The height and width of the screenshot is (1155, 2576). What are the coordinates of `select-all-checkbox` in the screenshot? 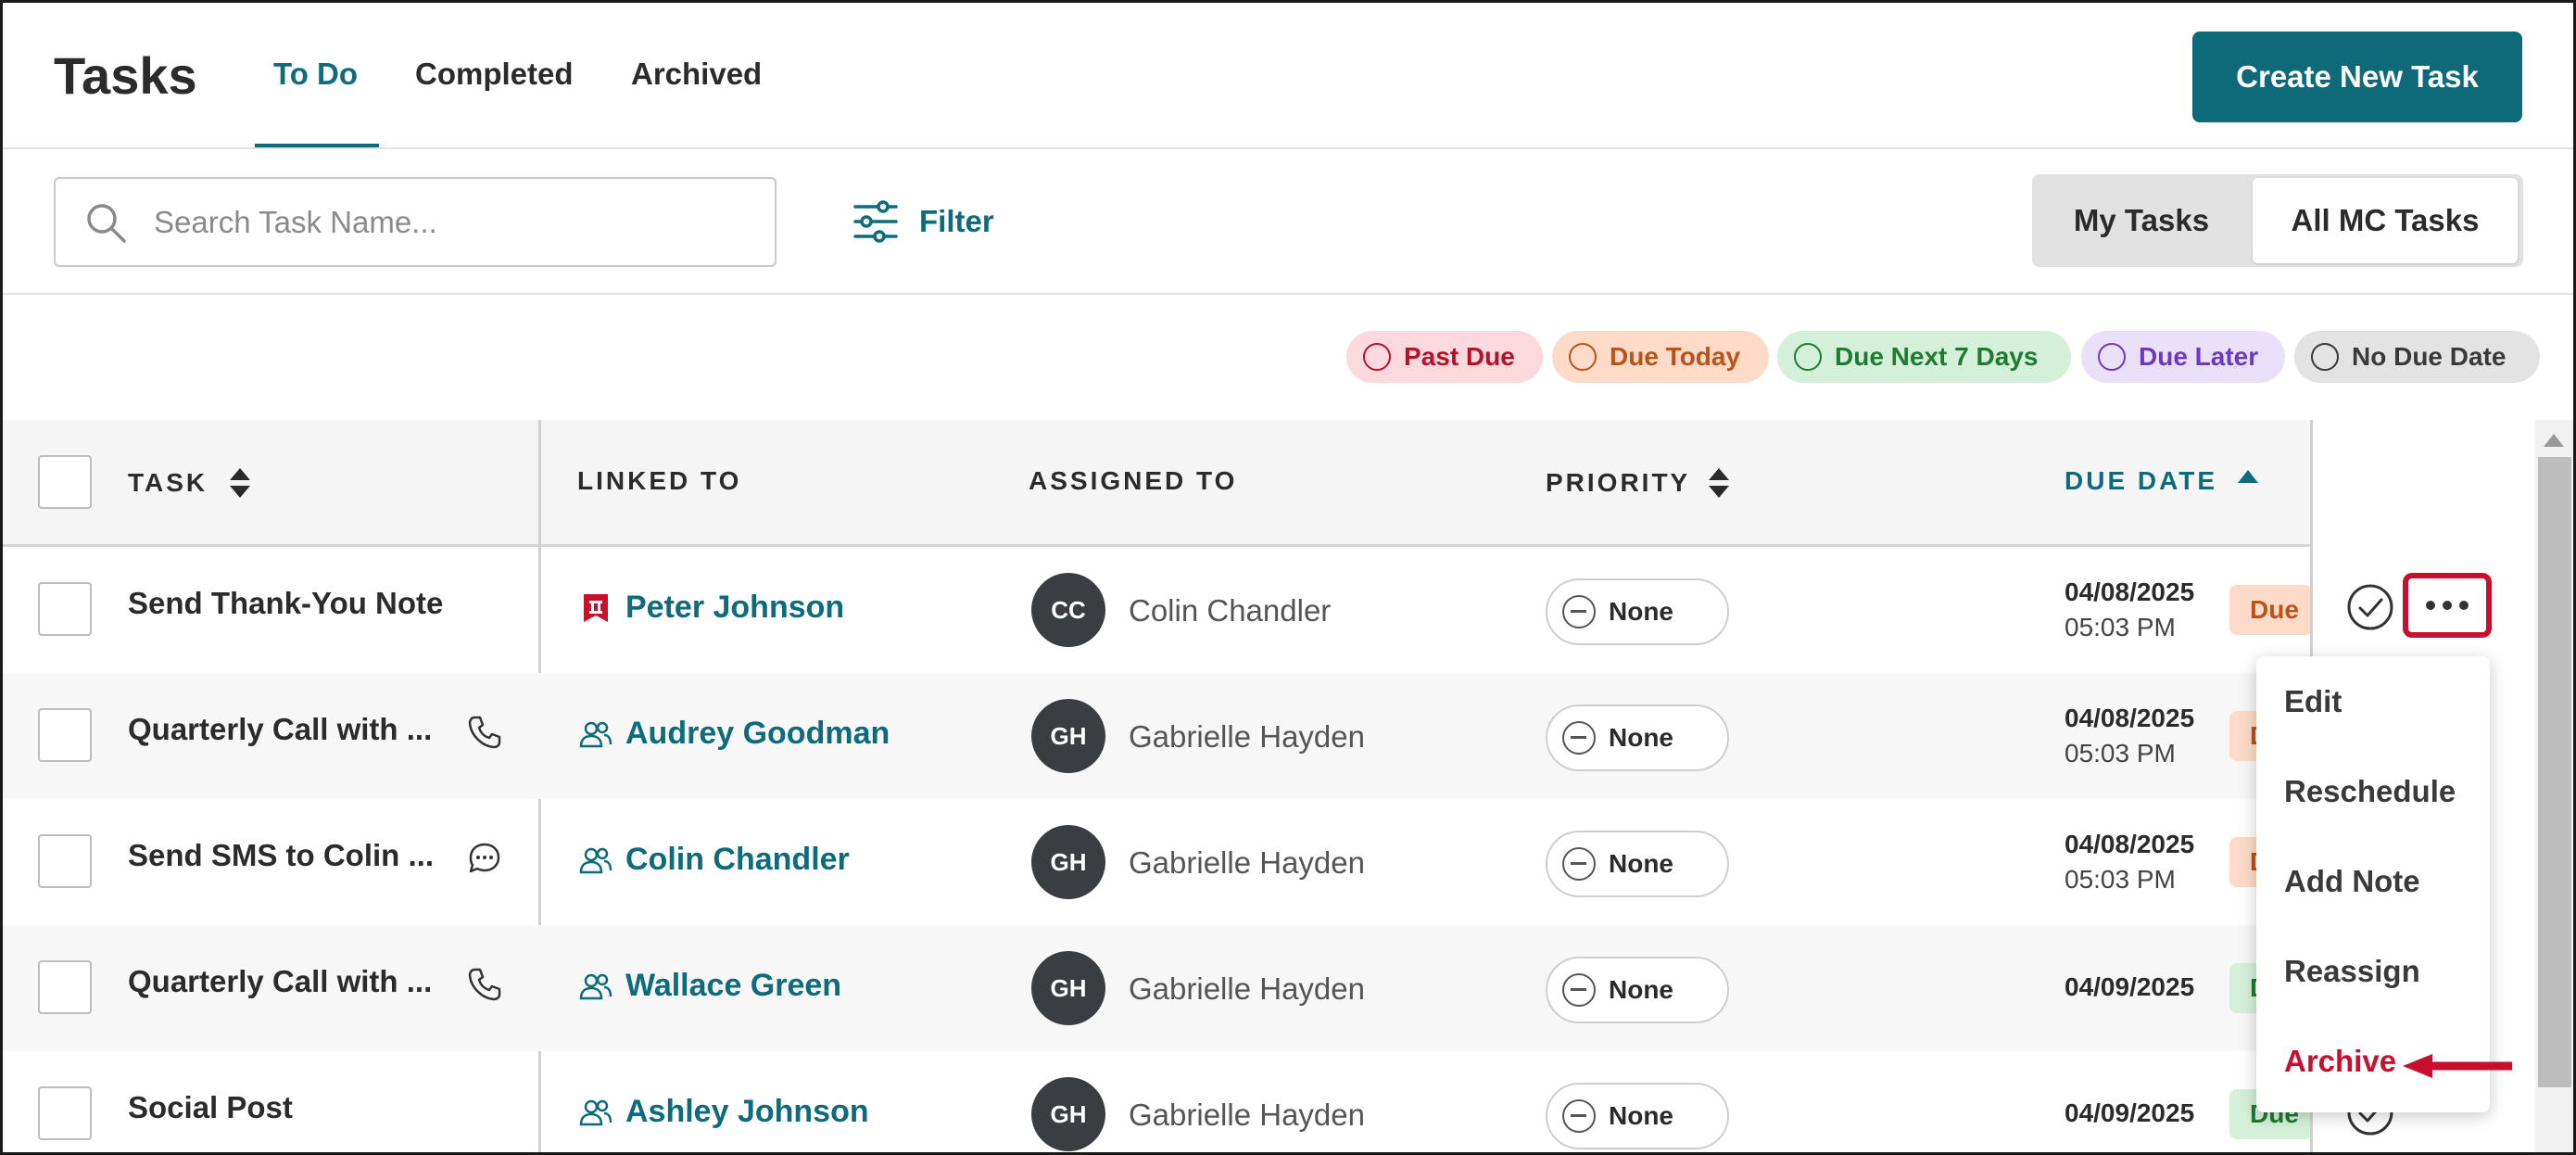 It's located at (65, 482).